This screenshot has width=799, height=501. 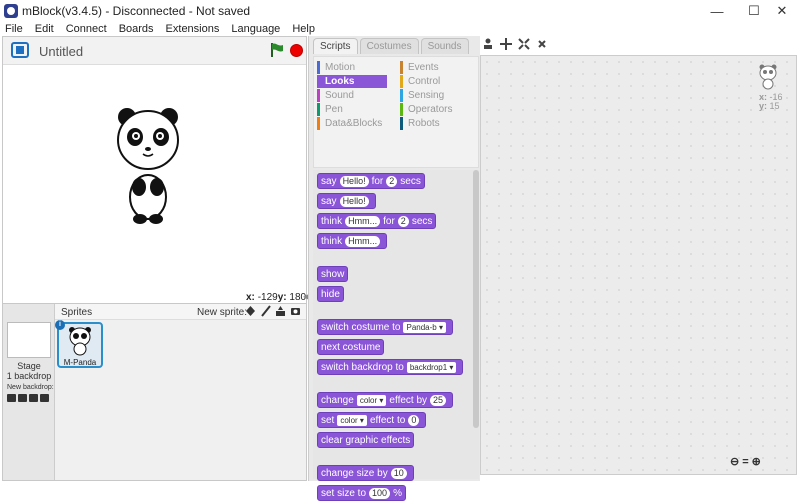 I want to click on tab-sounds: Sounds, so click(x=444, y=46).